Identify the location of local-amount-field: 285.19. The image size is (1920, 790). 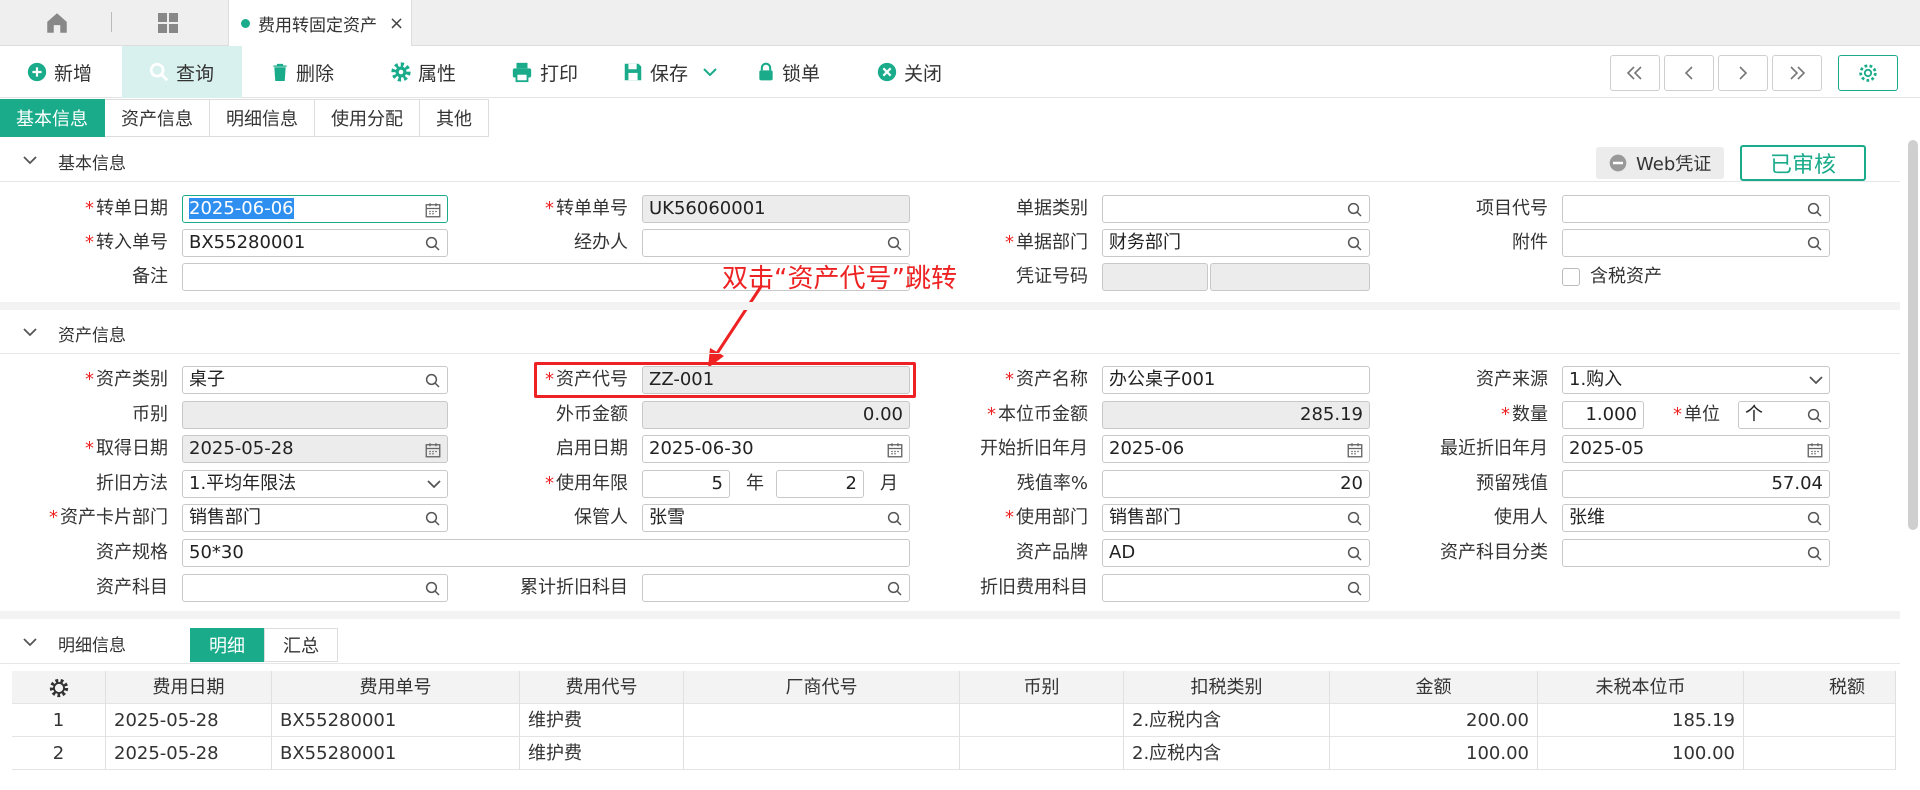
(1236, 415).